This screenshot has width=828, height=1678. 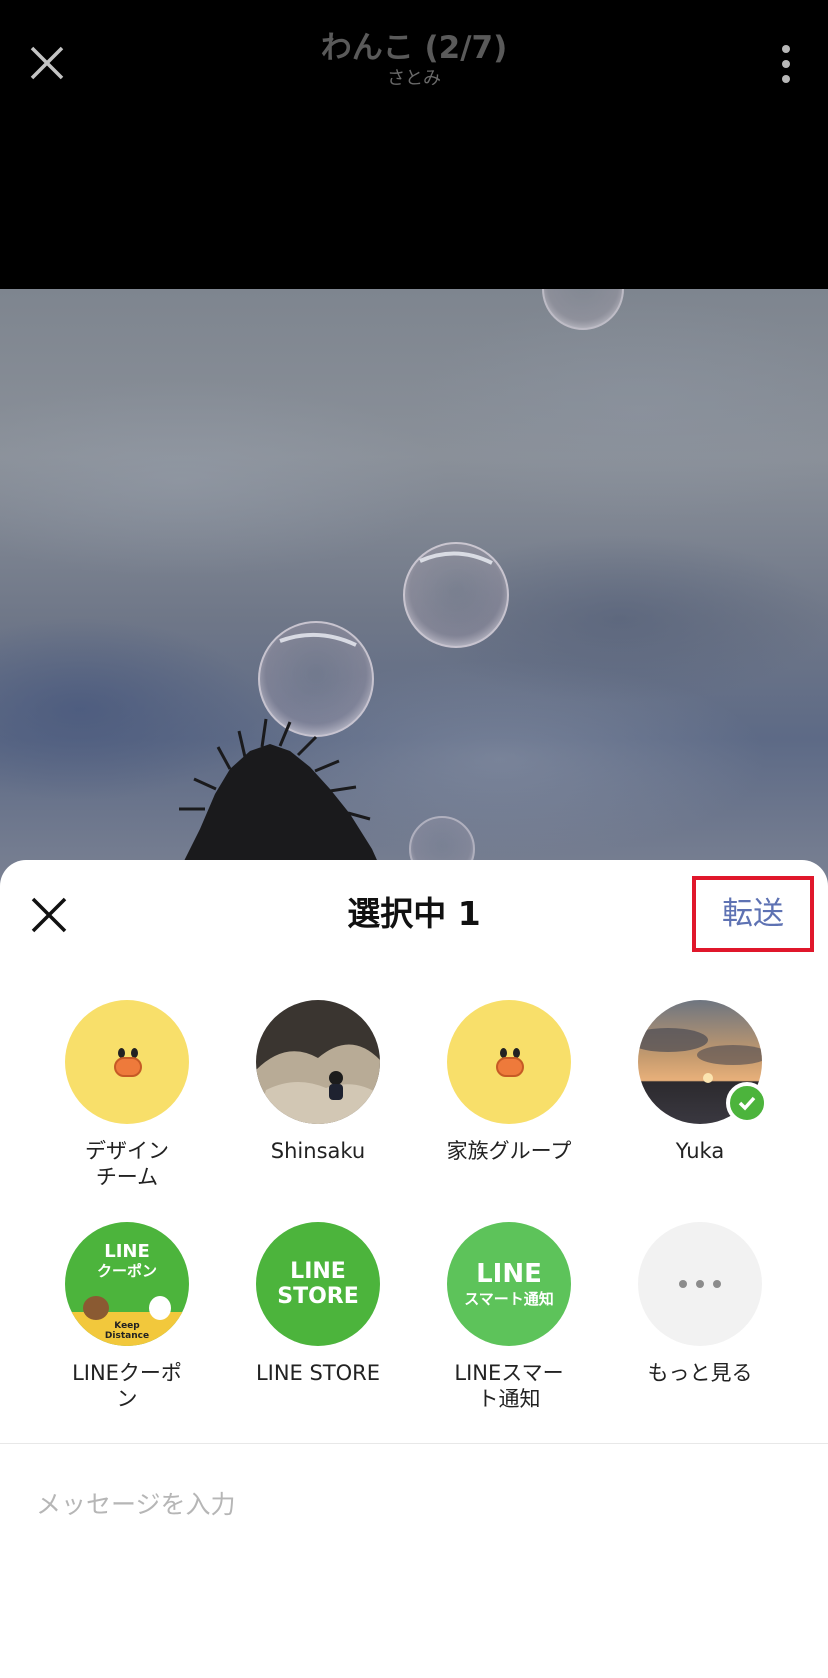 I want to click on line-smart-notice-logo: LINE スマート通知, so click(x=509, y=1284).